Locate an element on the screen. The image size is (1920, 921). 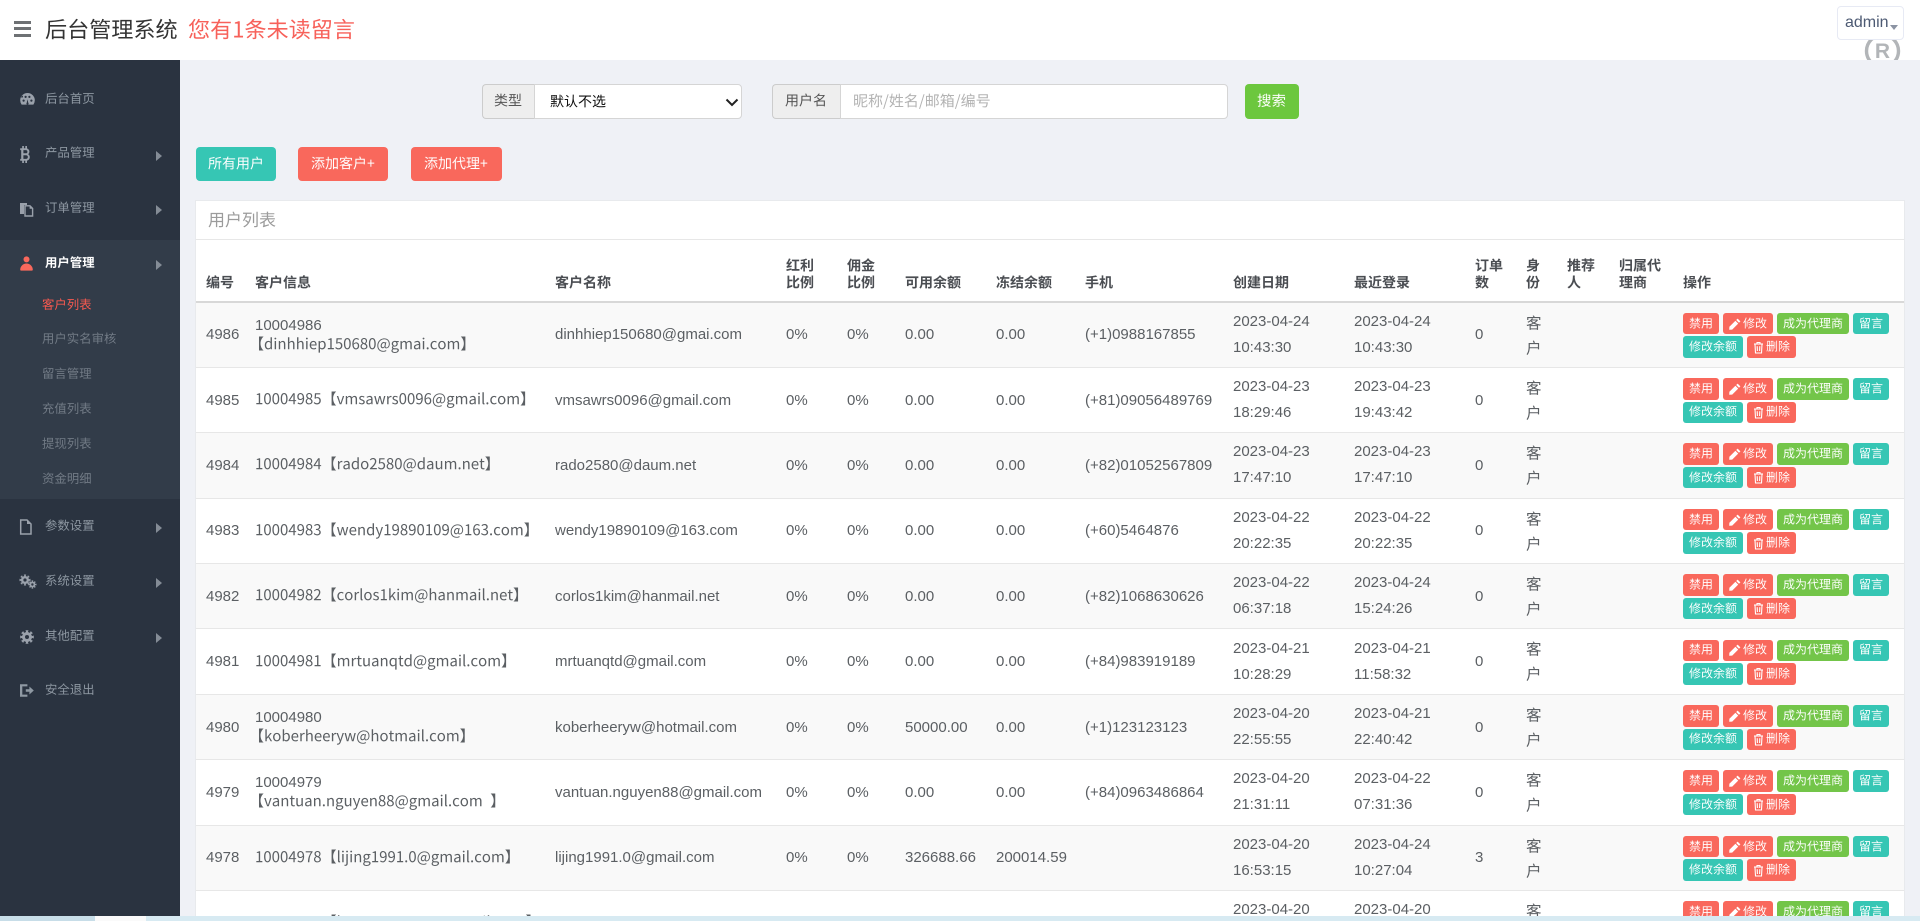
svg-text: R is located at coordinates (1882, 50).